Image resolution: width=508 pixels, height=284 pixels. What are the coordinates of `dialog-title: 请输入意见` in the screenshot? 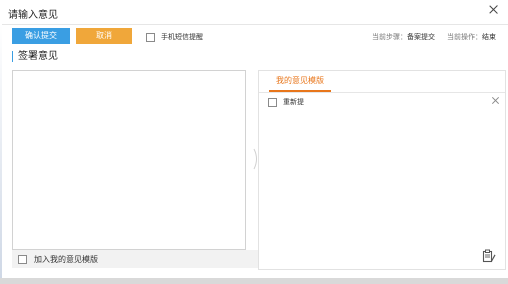 It's located at (33, 15).